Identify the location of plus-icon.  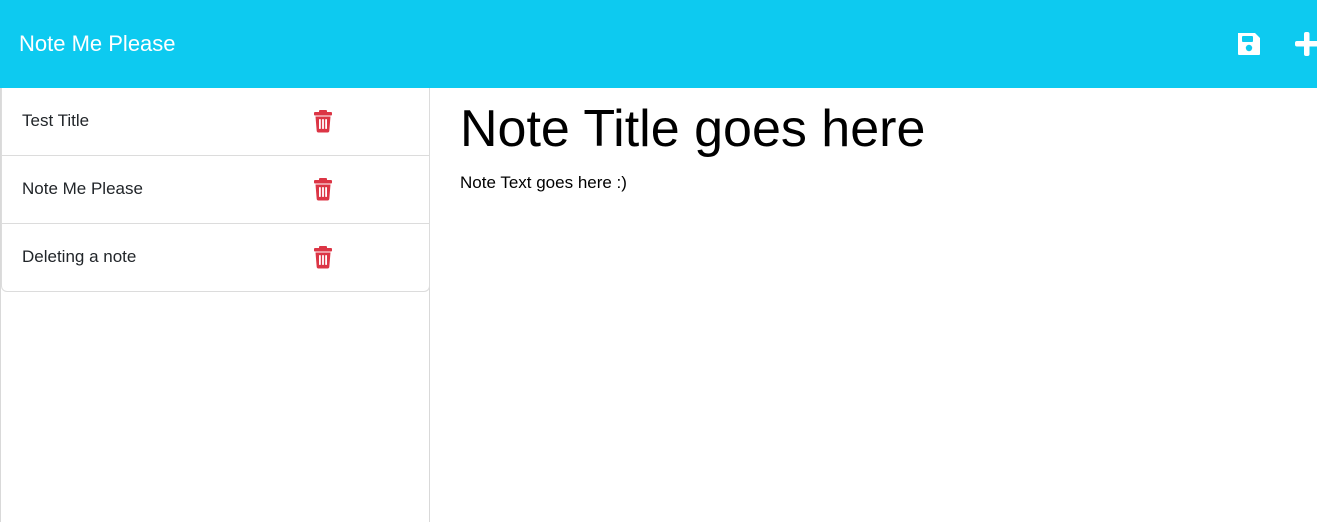
(1306, 44).